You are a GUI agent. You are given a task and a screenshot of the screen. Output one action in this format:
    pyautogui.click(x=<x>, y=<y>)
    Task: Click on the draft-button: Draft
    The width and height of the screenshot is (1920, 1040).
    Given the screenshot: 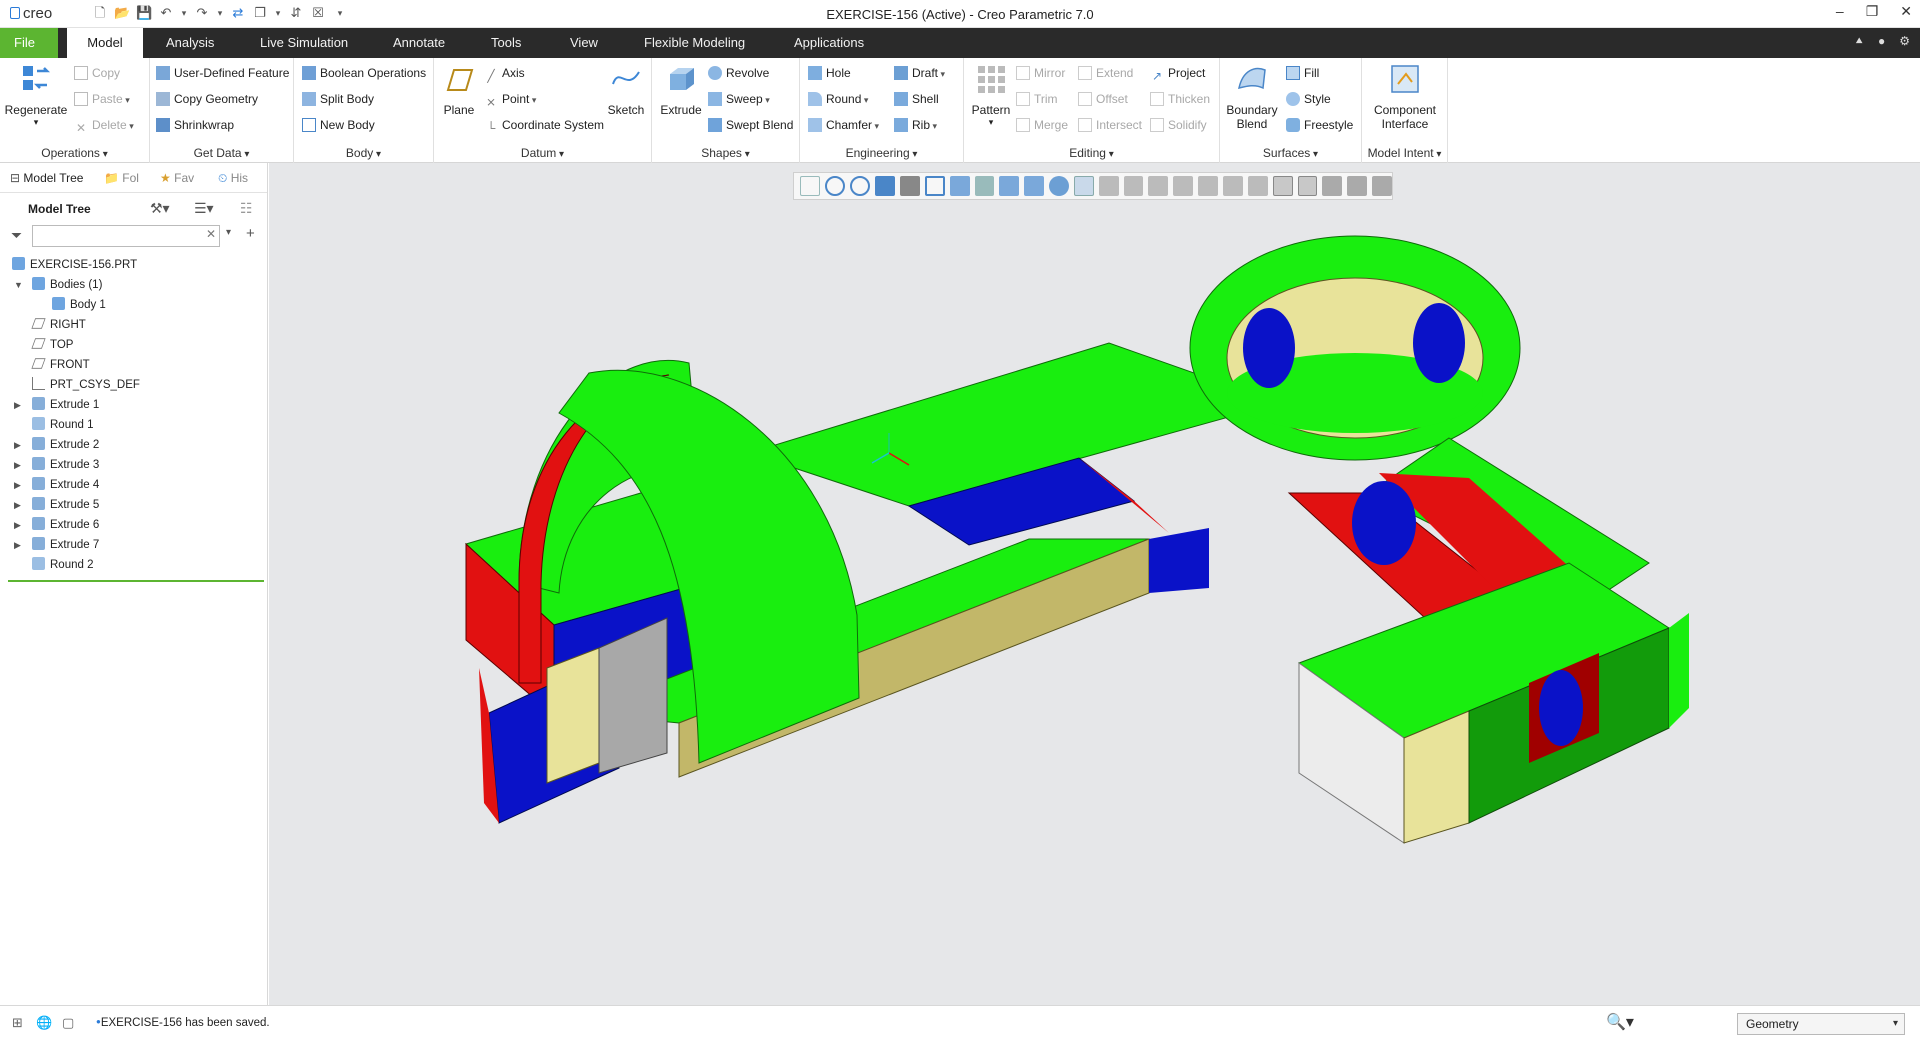 What is the action you would take?
    pyautogui.click(x=919, y=73)
    